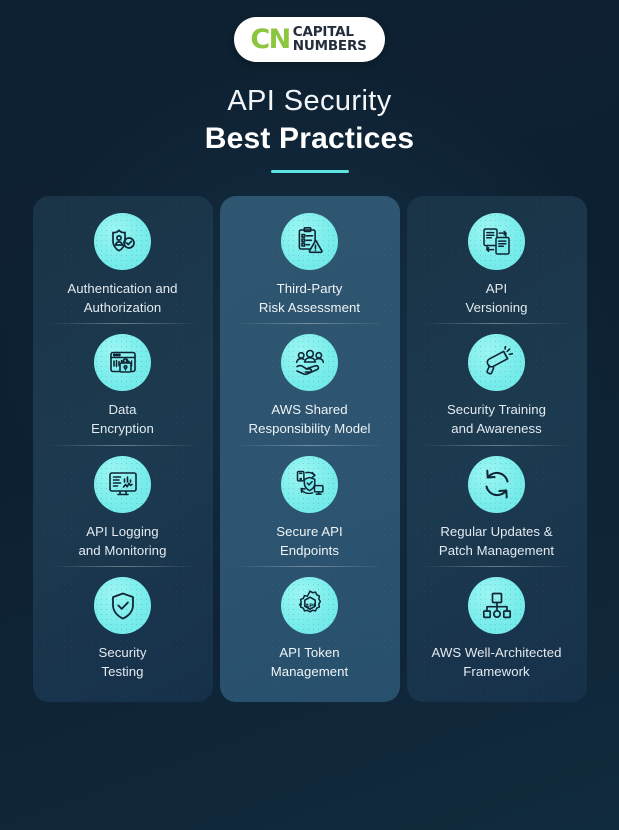 The image size is (619, 830). I want to click on logo-pill: CN CAPITAL NUMBERS, so click(309, 39).